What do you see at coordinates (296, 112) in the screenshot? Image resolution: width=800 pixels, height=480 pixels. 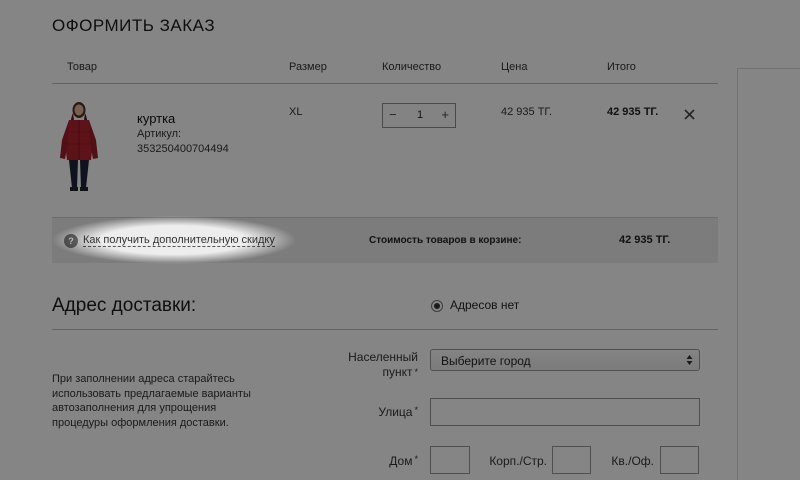 I see `product-size: XL` at bounding box center [296, 112].